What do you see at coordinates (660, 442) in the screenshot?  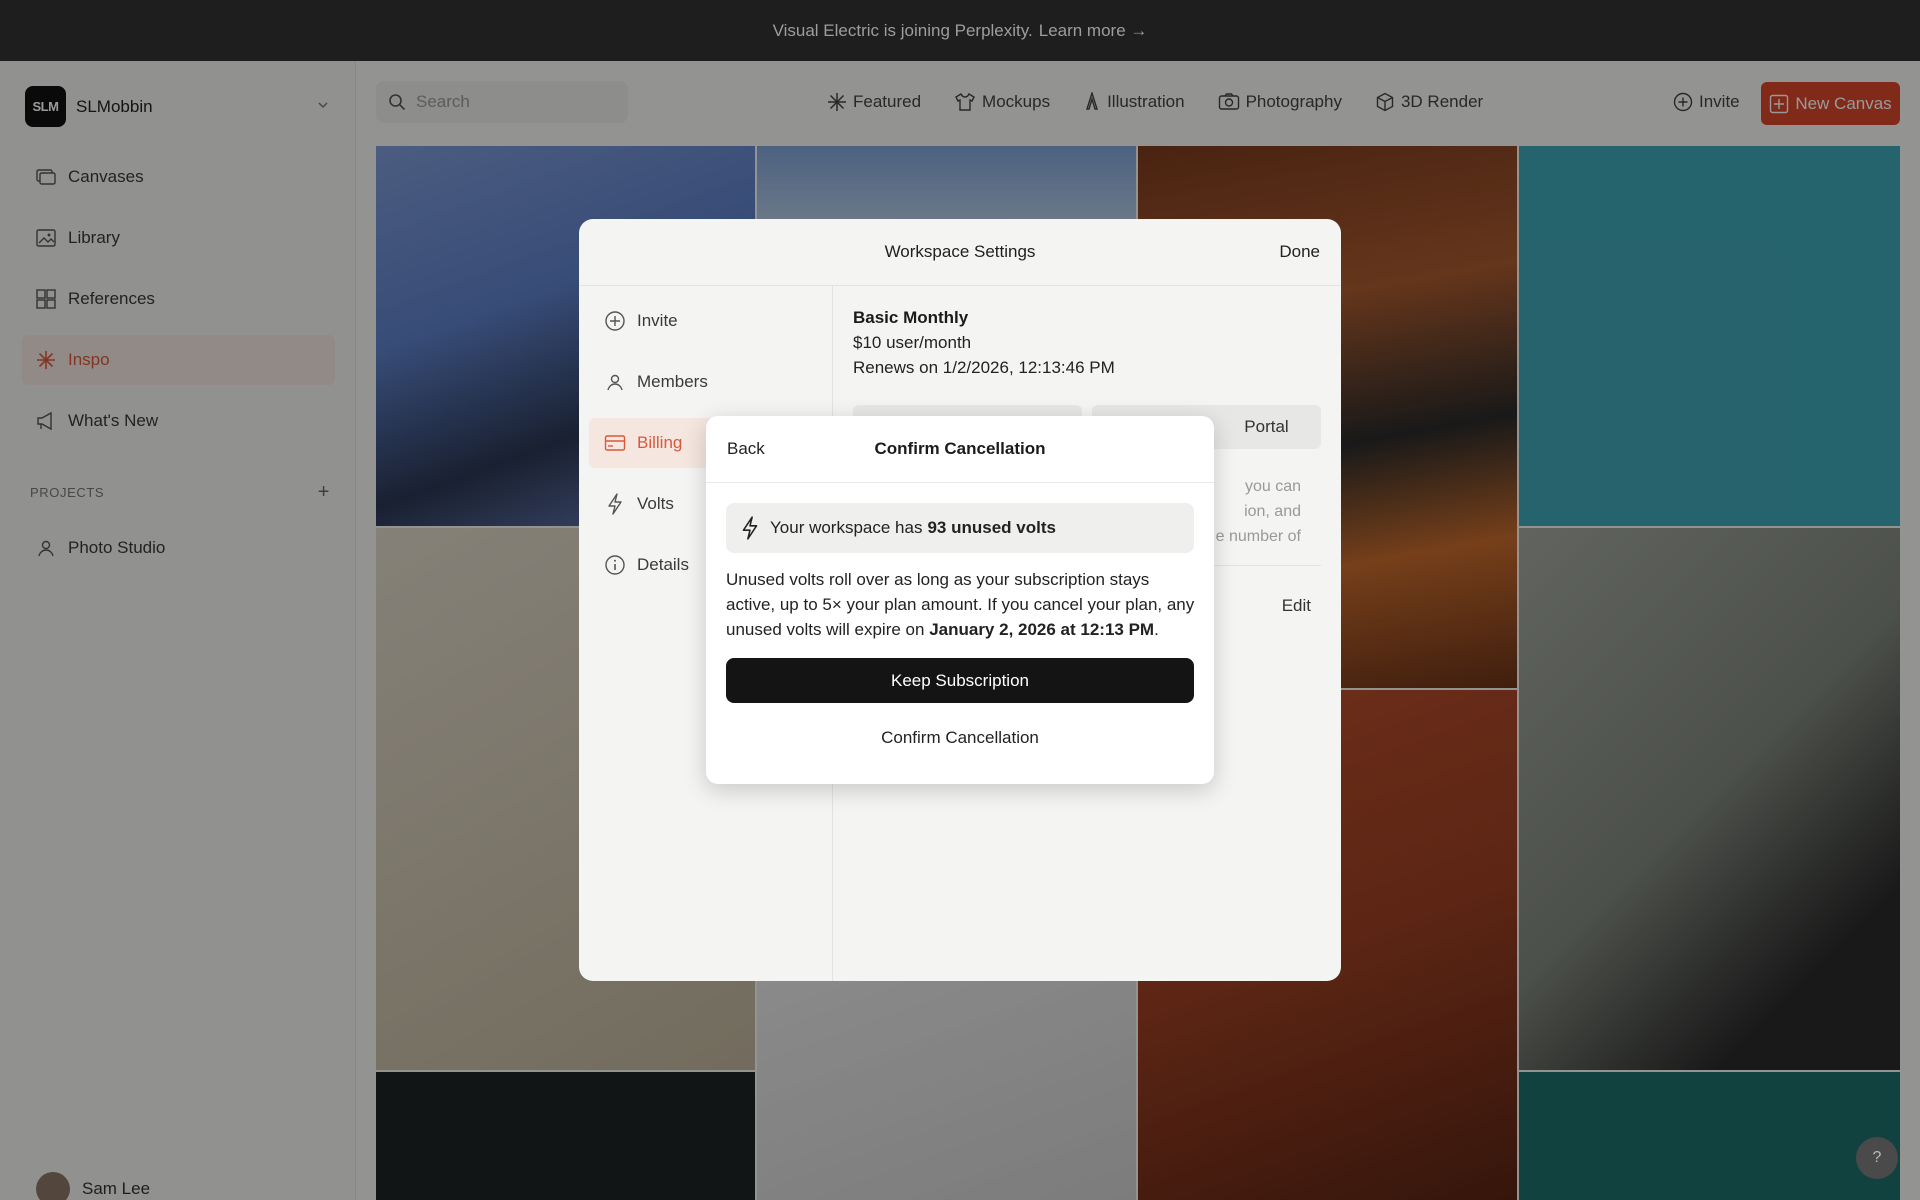 I see `settings-tab-label: Billing` at bounding box center [660, 442].